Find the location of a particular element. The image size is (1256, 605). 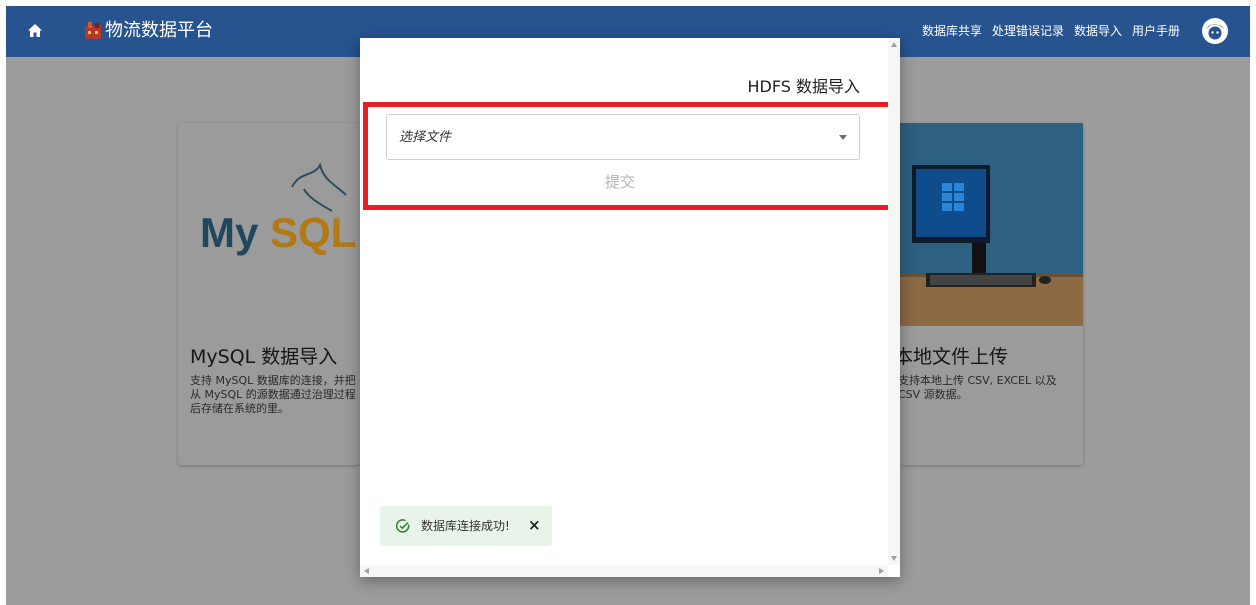

mysql-logo: My SQL is located at coordinates (278, 209).